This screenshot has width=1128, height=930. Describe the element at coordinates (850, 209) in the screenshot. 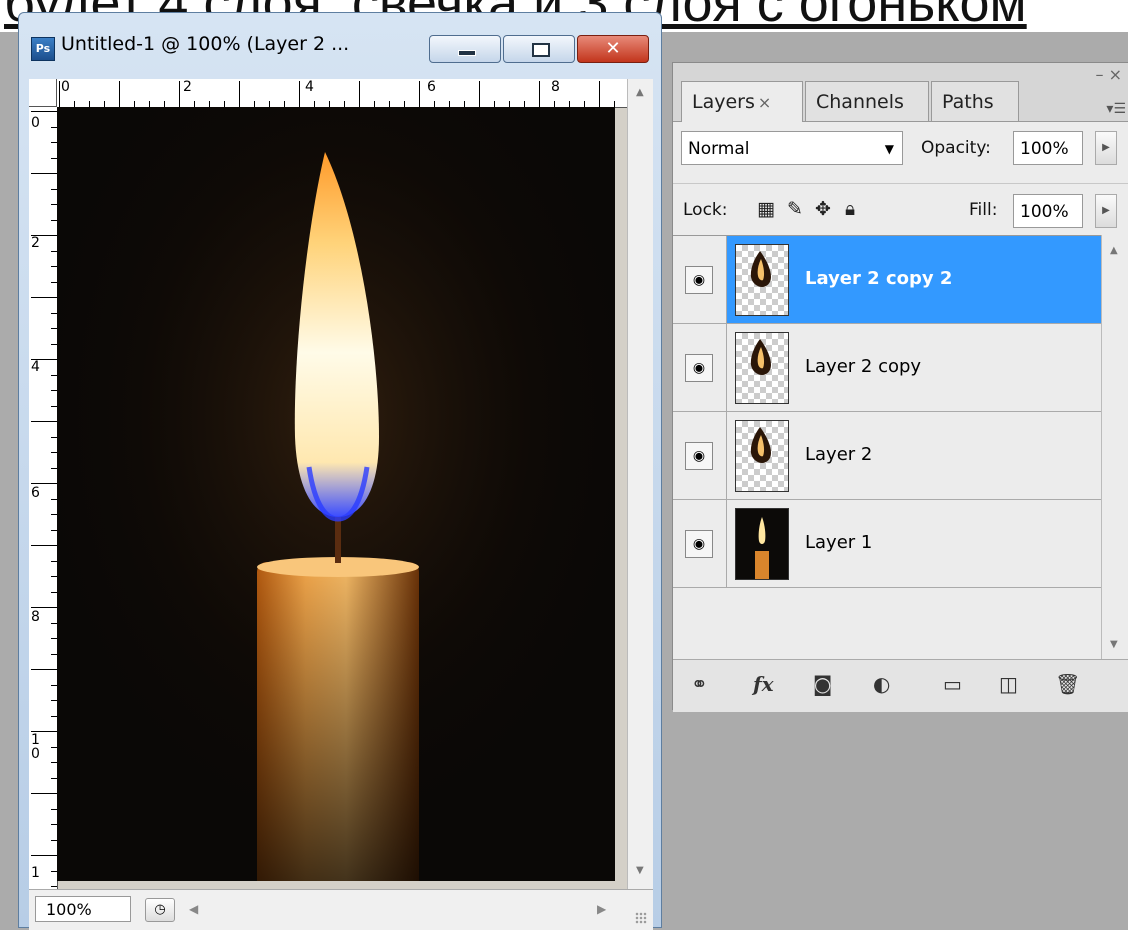

I see `lock-all-icon: 🔒︎` at that location.